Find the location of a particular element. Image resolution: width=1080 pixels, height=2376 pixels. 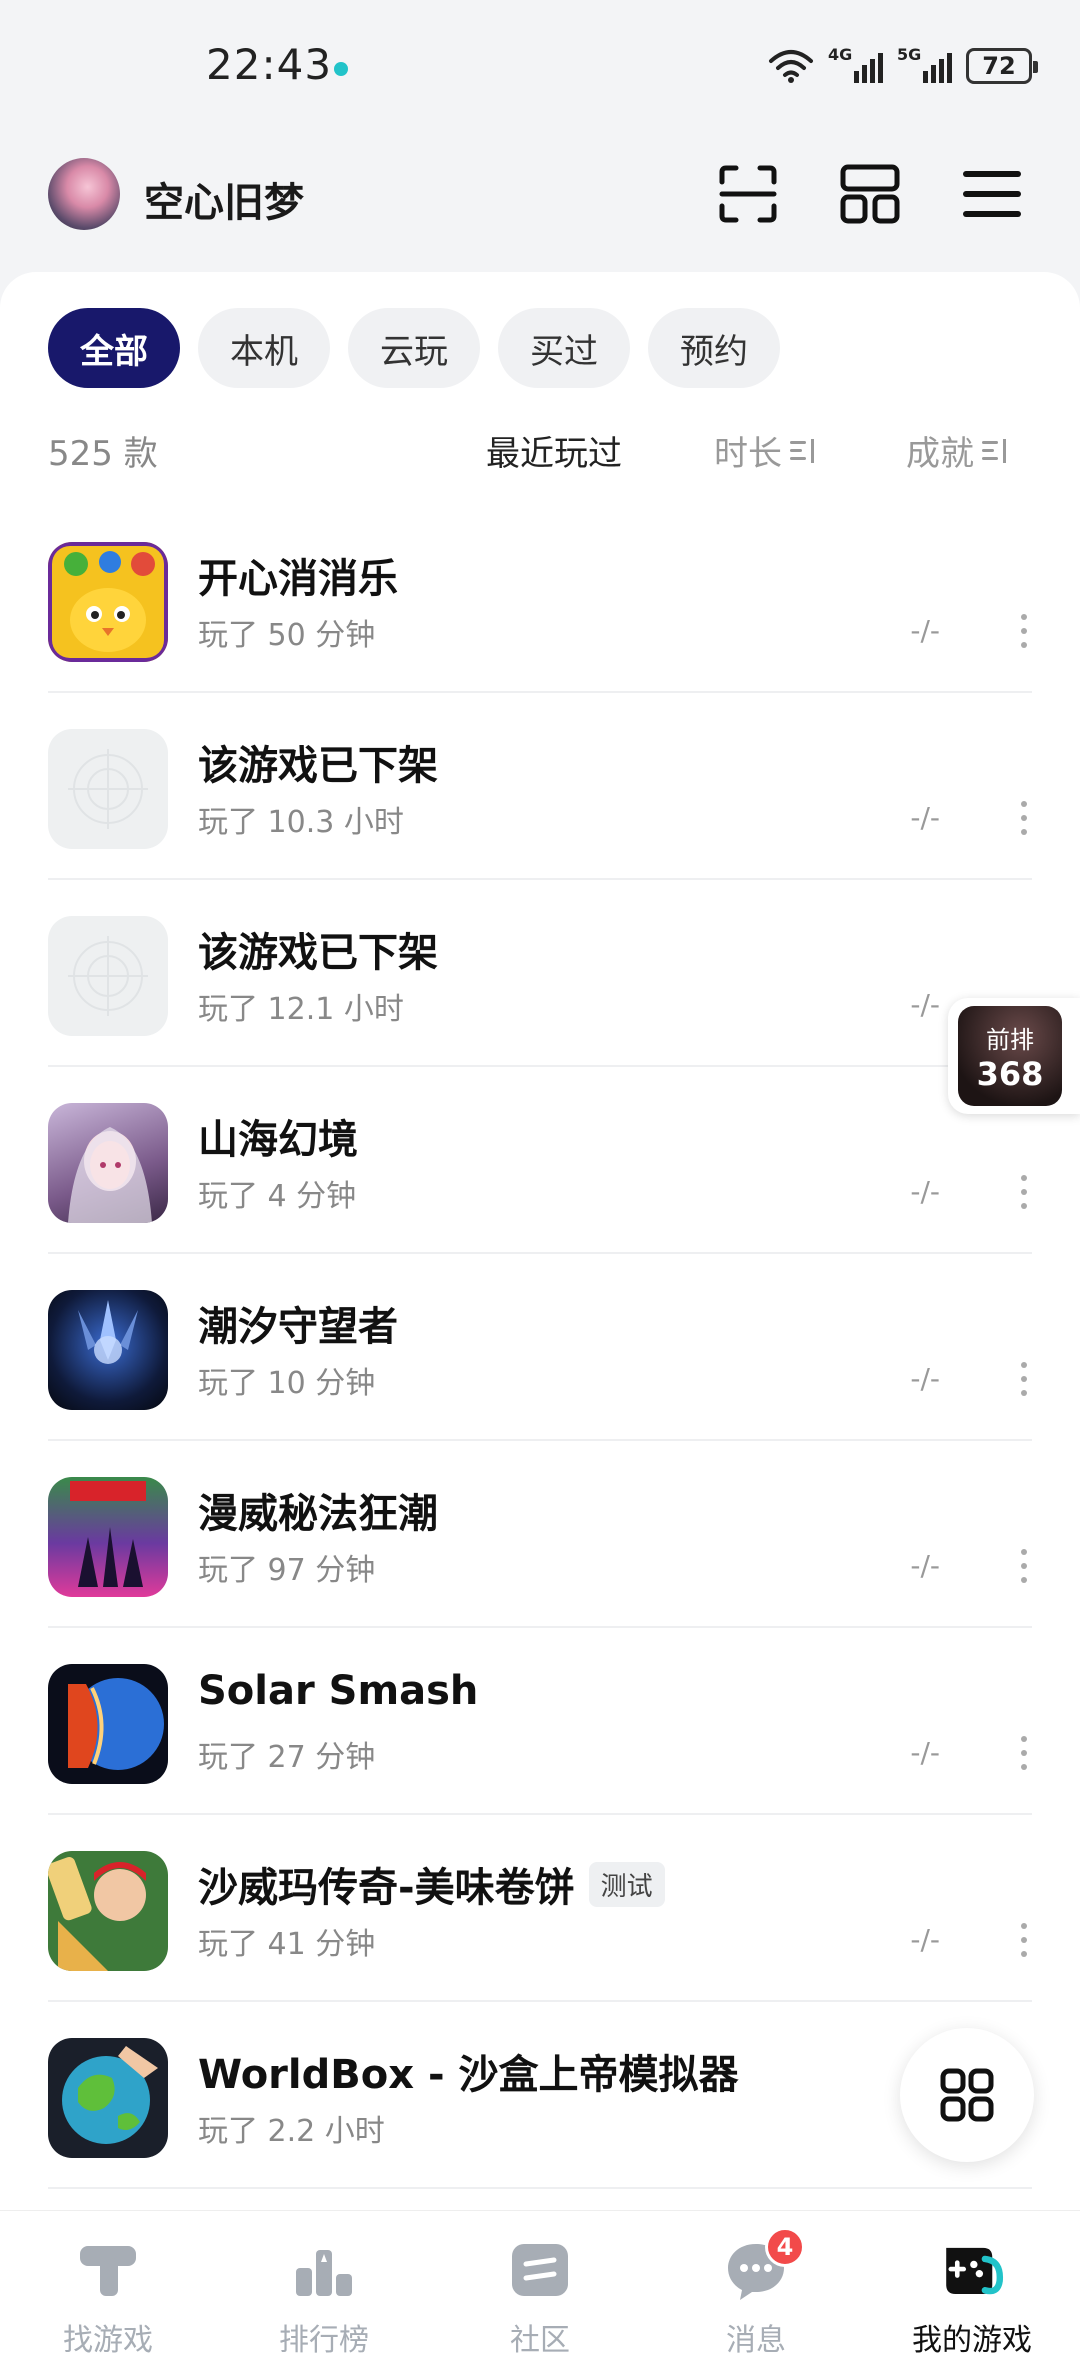

game-title: 该游戏已下架 is located at coordinates (318, 949).